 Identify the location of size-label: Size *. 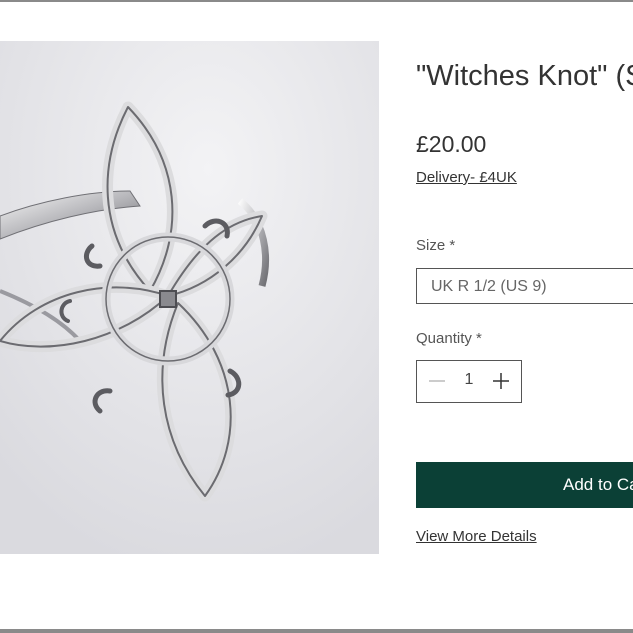
(436, 245).